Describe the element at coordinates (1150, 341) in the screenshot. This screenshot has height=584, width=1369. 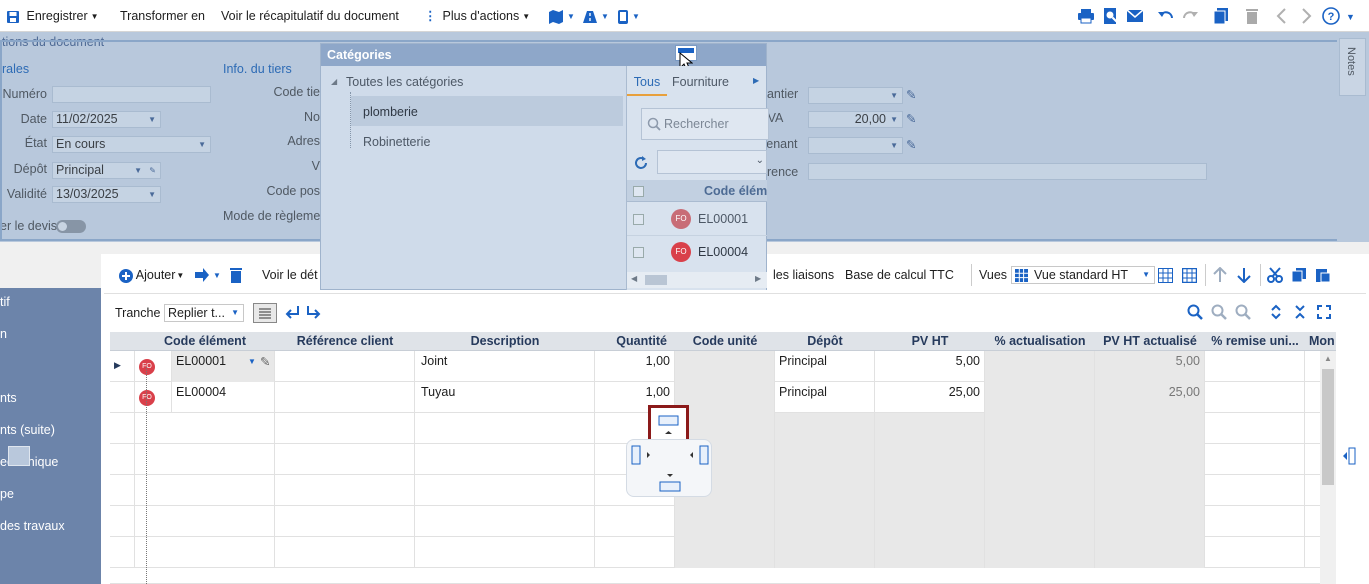
I see `column-header-pvht-actualise: PV HT actualisé` at that location.